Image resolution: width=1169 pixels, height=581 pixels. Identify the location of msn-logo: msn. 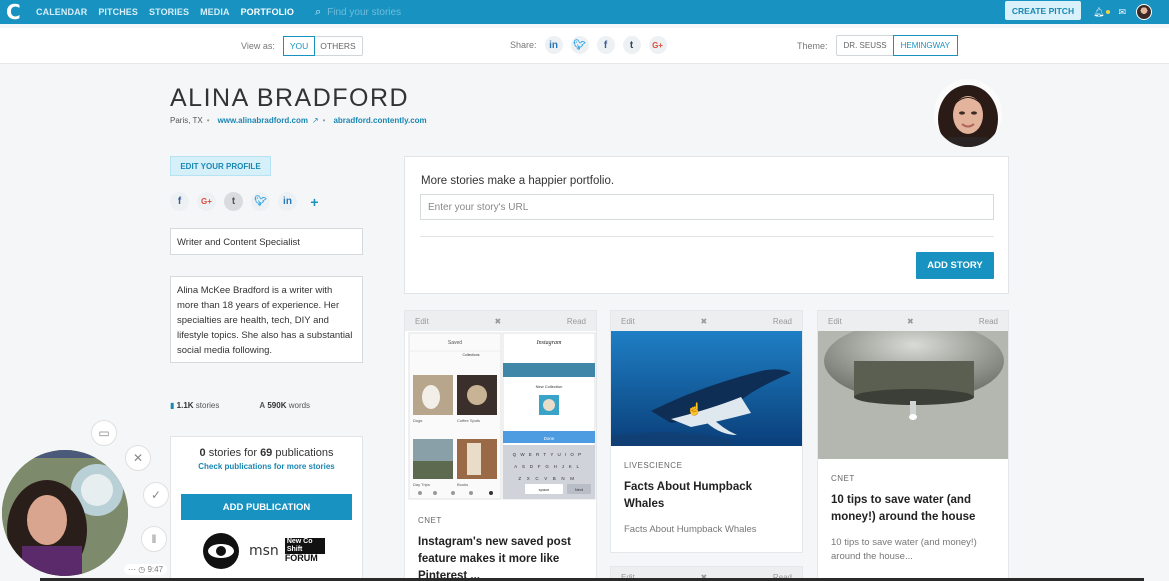
(264, 551).